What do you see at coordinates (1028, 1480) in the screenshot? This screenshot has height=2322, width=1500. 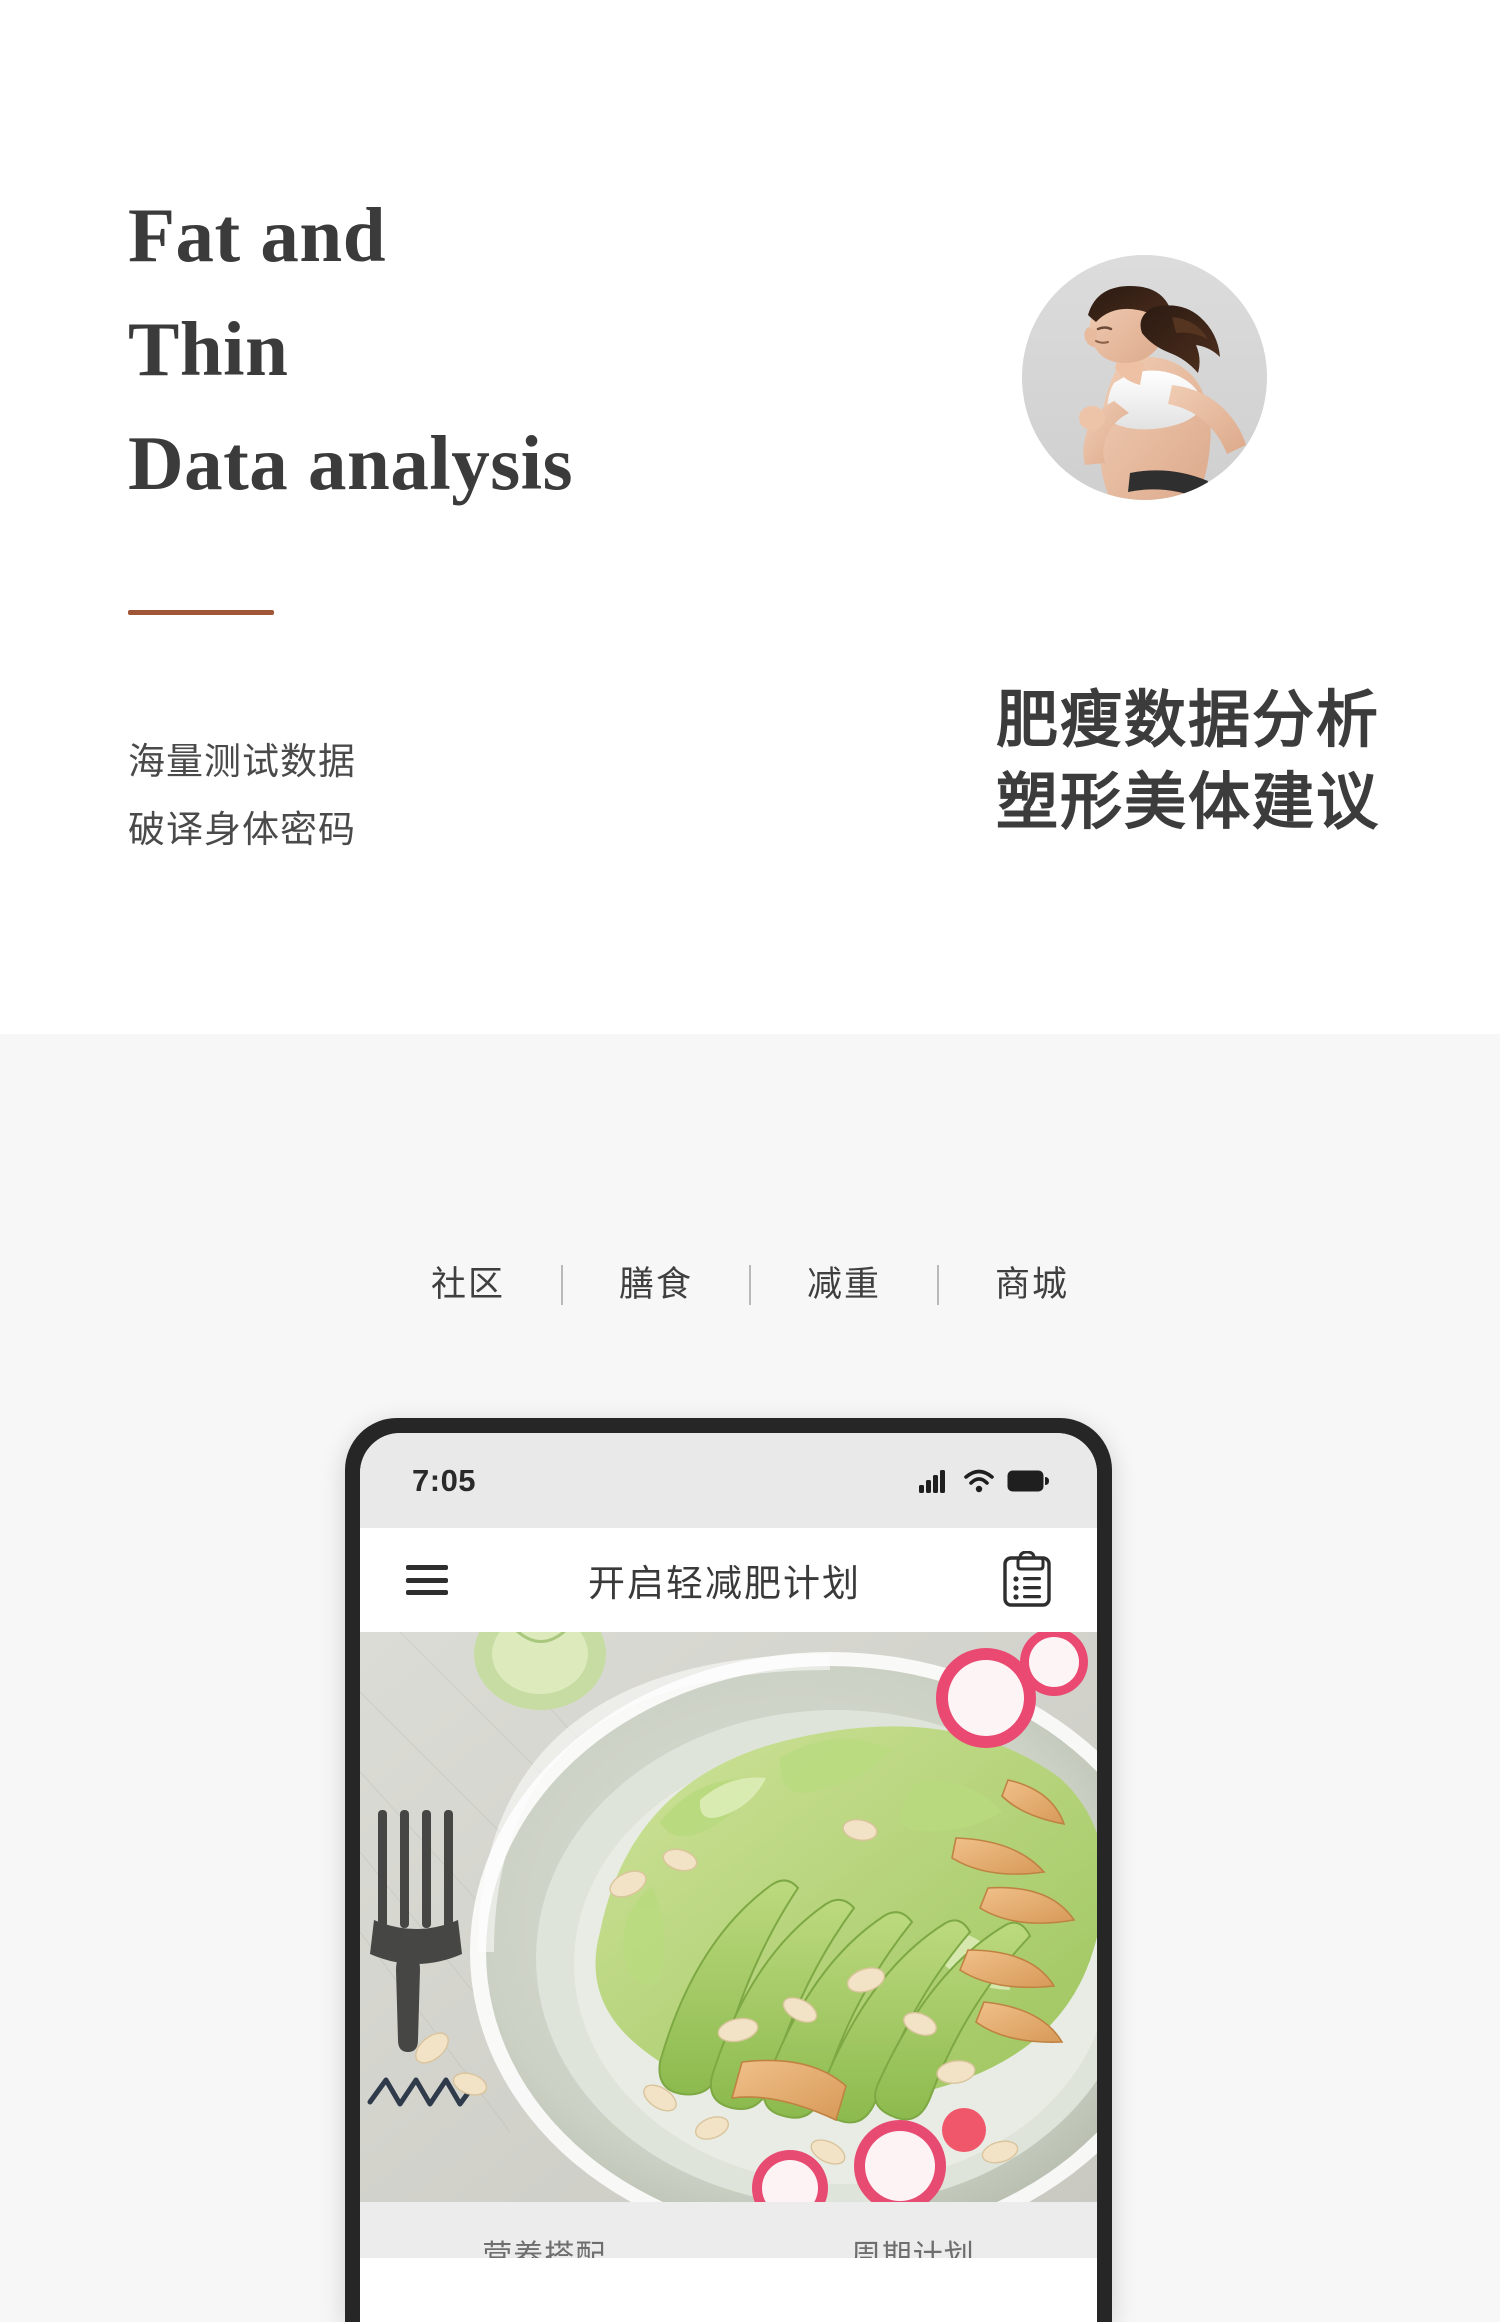 I see `battery-icon` at bounding box center [1028, 1480].